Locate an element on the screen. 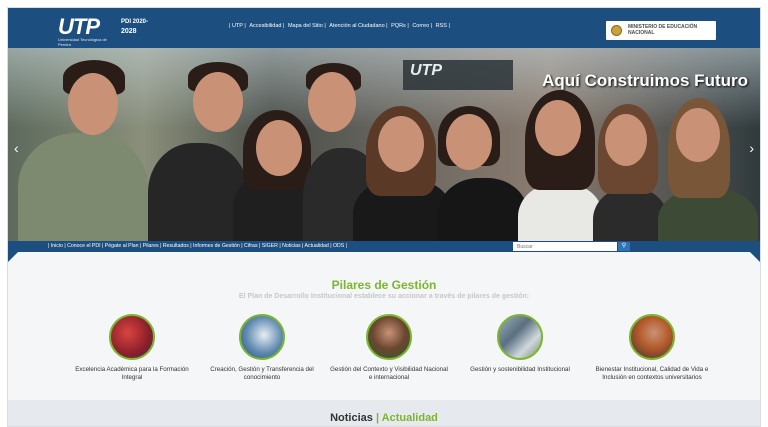 The width and height of the screenshot is (768, 427). pillar-card: Gestión y sostenibilidad Institucional is located at coordinates (520, 344).